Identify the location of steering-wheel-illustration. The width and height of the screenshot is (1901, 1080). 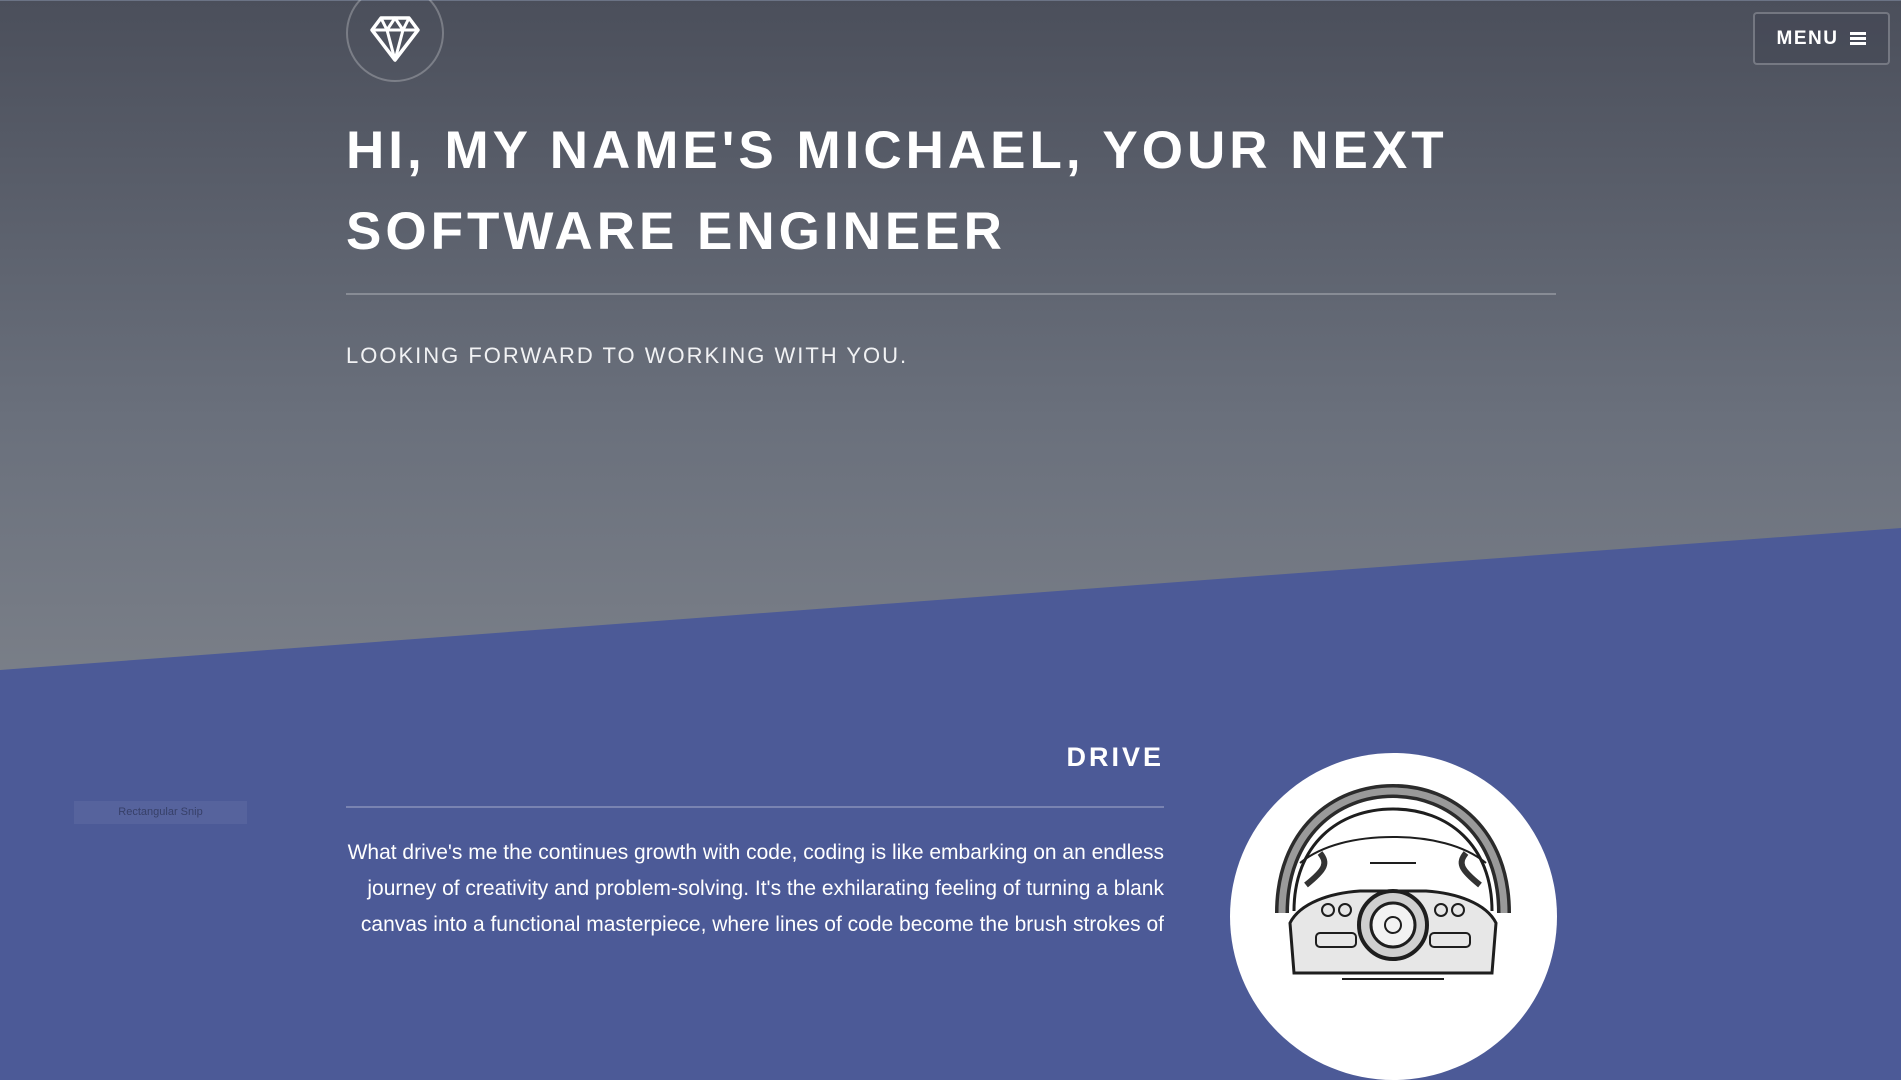
(1393, 881).